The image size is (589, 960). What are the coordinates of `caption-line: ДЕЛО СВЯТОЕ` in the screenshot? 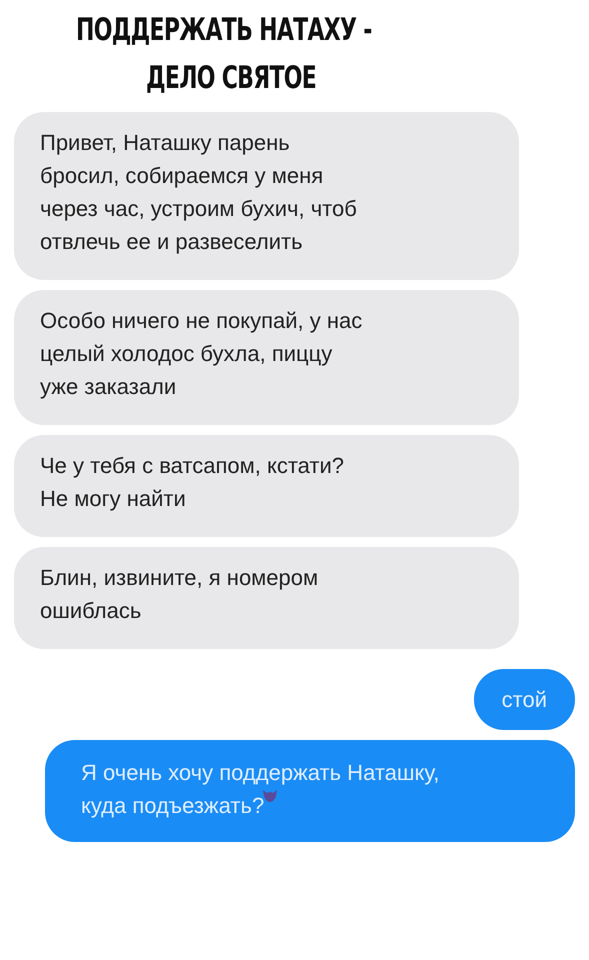 It's located at (231, 78).